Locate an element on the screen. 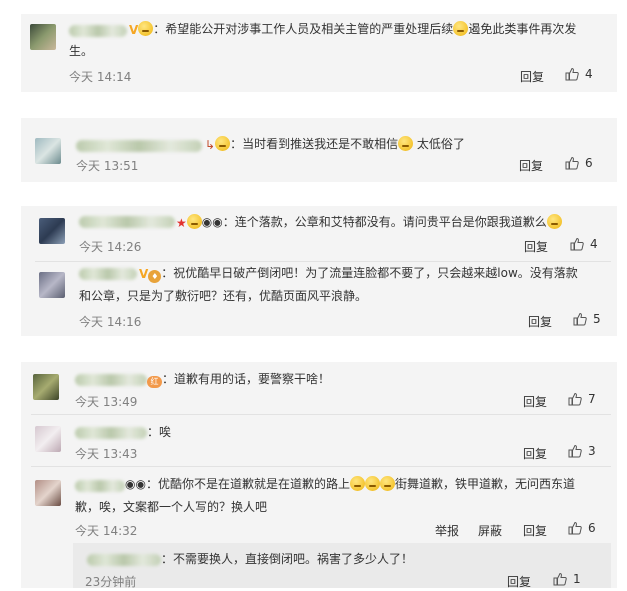 This screenshot has height=591, width=627. timestamp: 今天 14:14 is located at coordinates (100, 77).